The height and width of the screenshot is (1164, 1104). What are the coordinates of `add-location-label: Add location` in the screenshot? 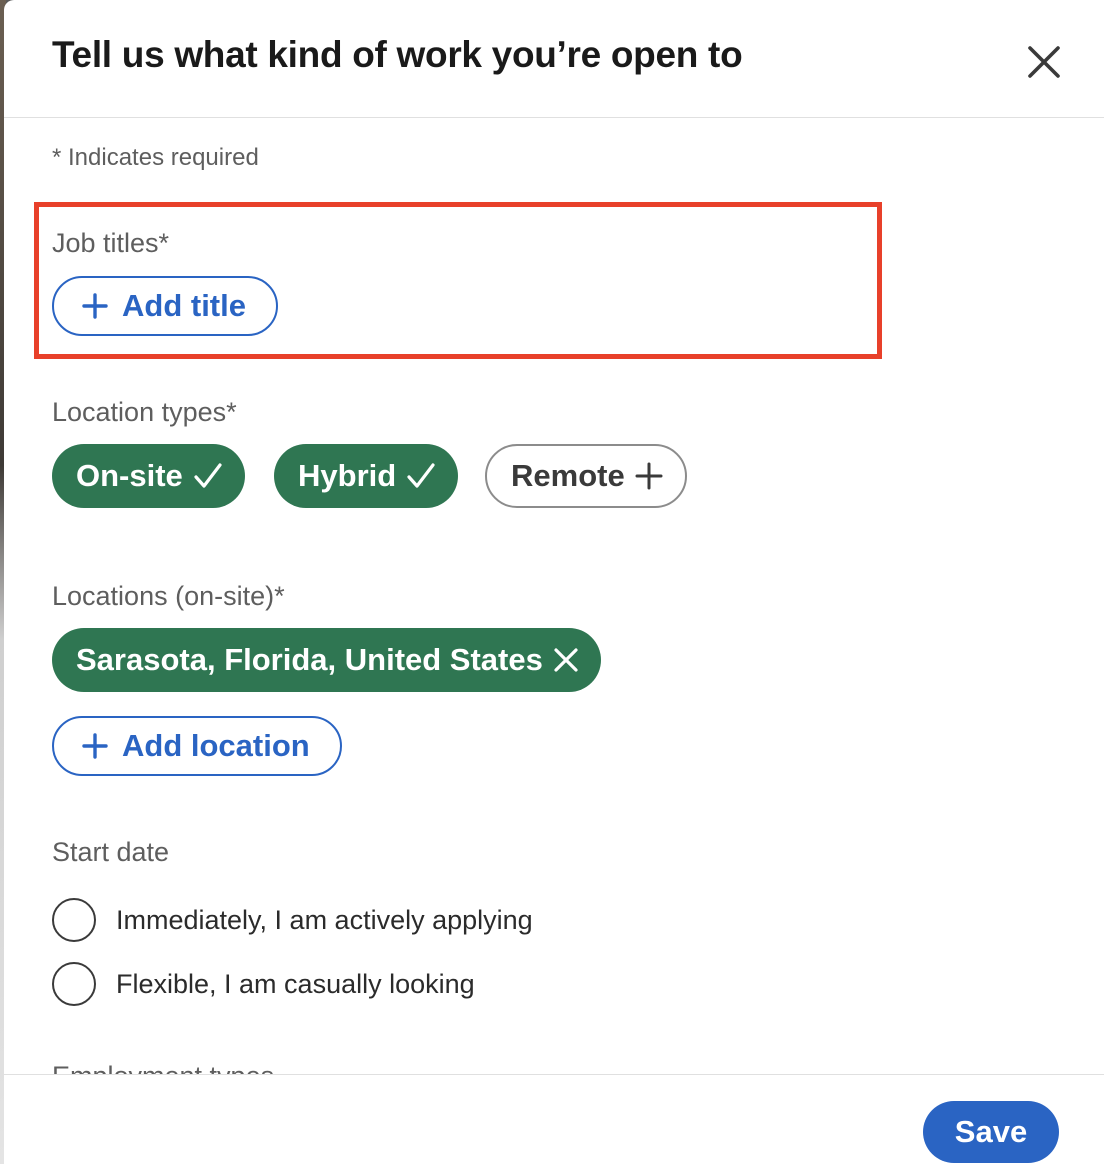 It's located at (216, 745).